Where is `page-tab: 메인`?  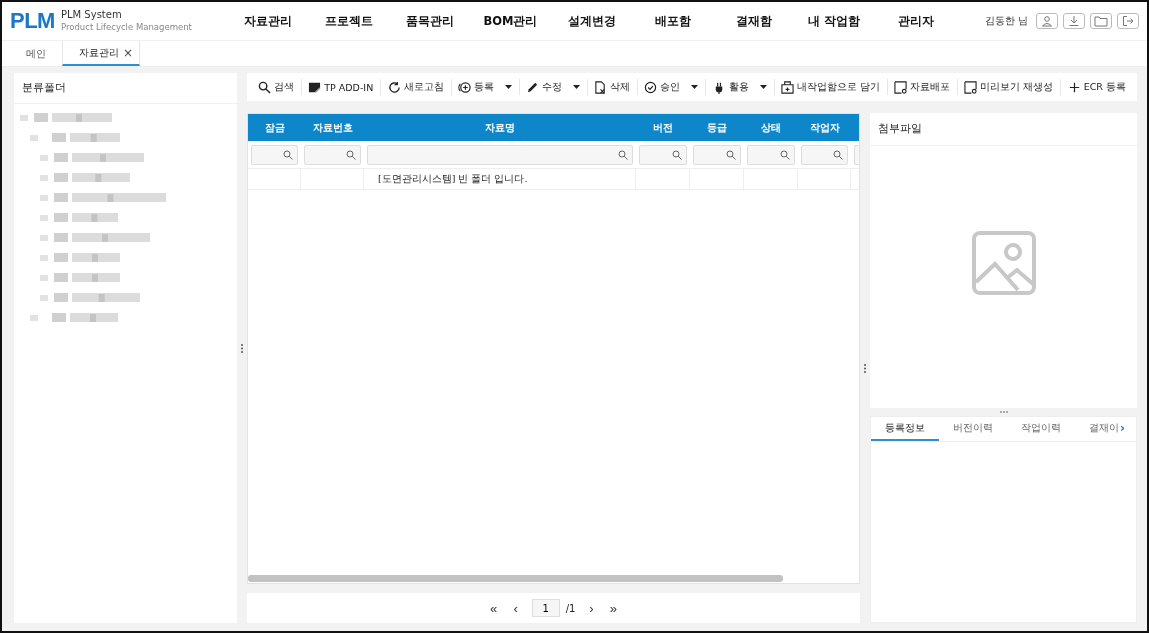 page-tab: 메인 is located at coordinates (36, 53).